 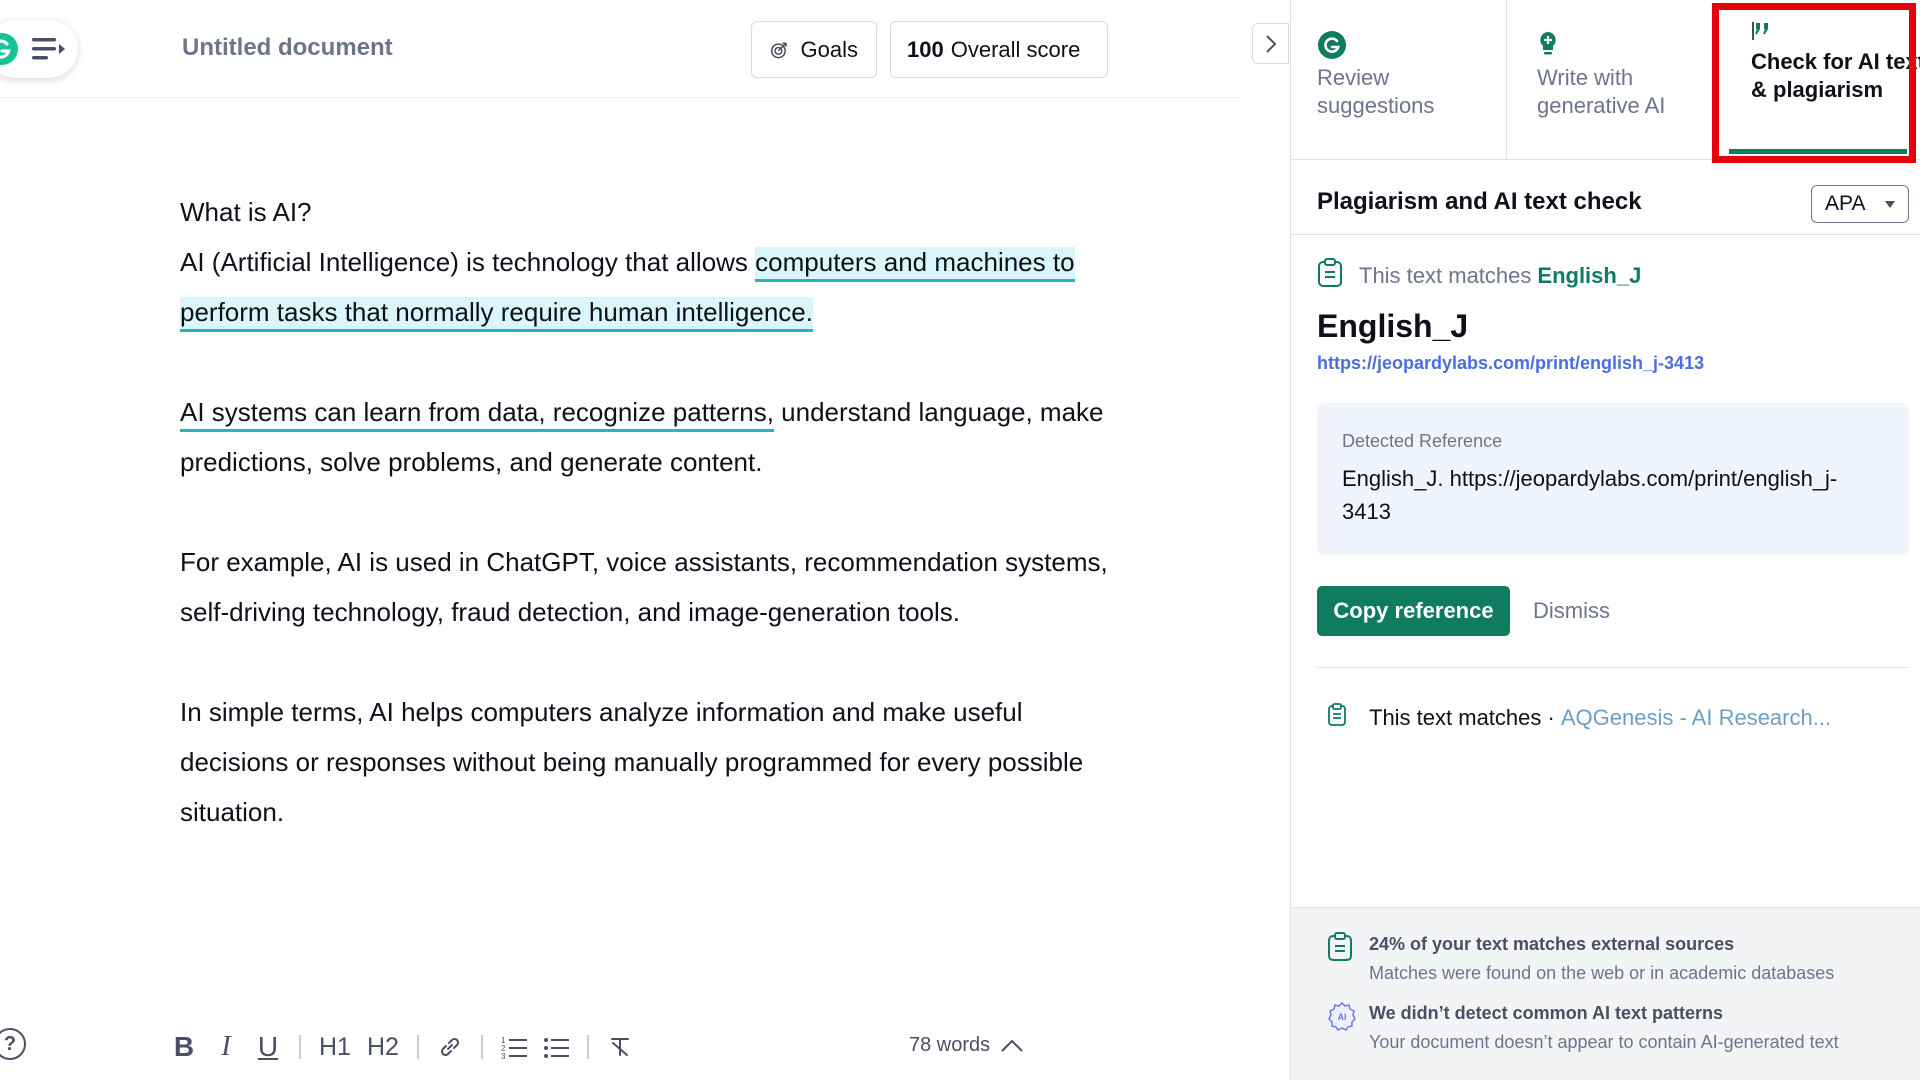 What do you see at coordinates (9, 49) in the screenshot?
I see `grammarly-logo-icon` at bounding box center [9, 49].